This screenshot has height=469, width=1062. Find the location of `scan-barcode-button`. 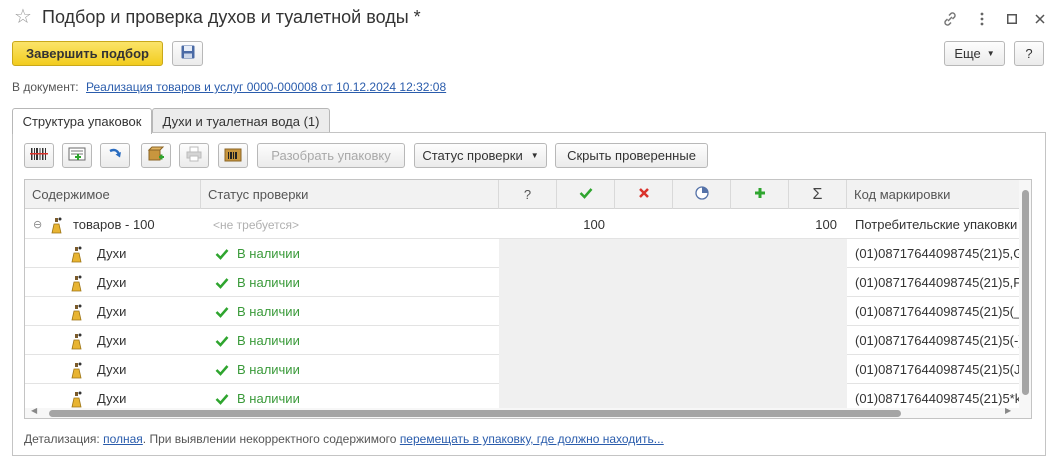

scan-barcode-button is located at coordinates (39, 155).